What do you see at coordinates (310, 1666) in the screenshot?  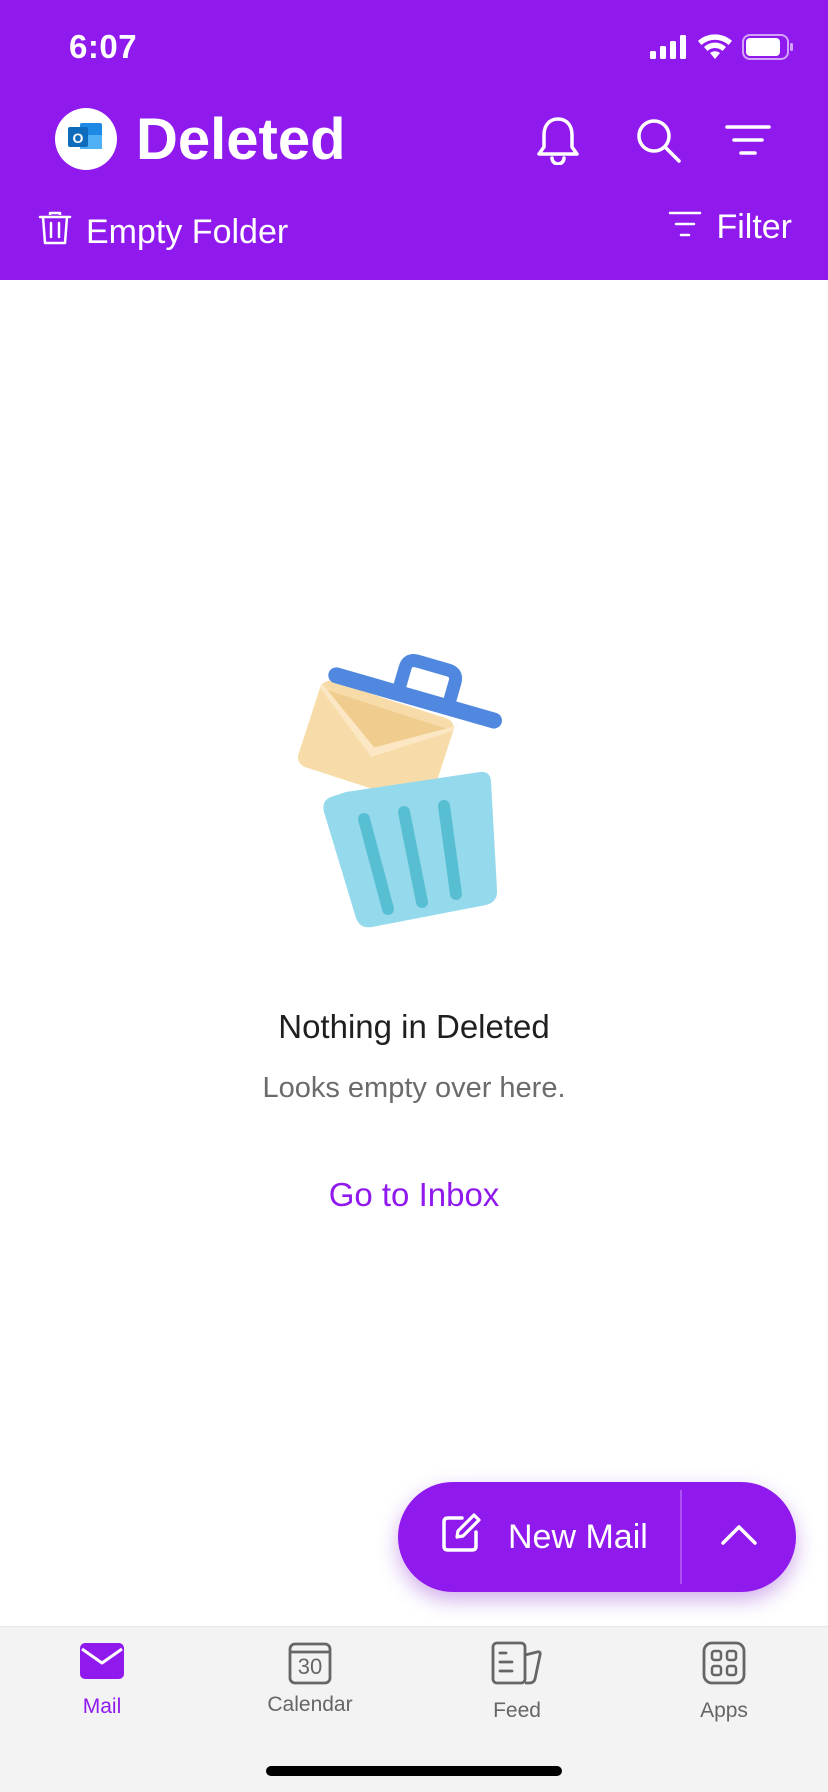 I see `calendar-day-number: 30` at bounding box center [310, 1666].